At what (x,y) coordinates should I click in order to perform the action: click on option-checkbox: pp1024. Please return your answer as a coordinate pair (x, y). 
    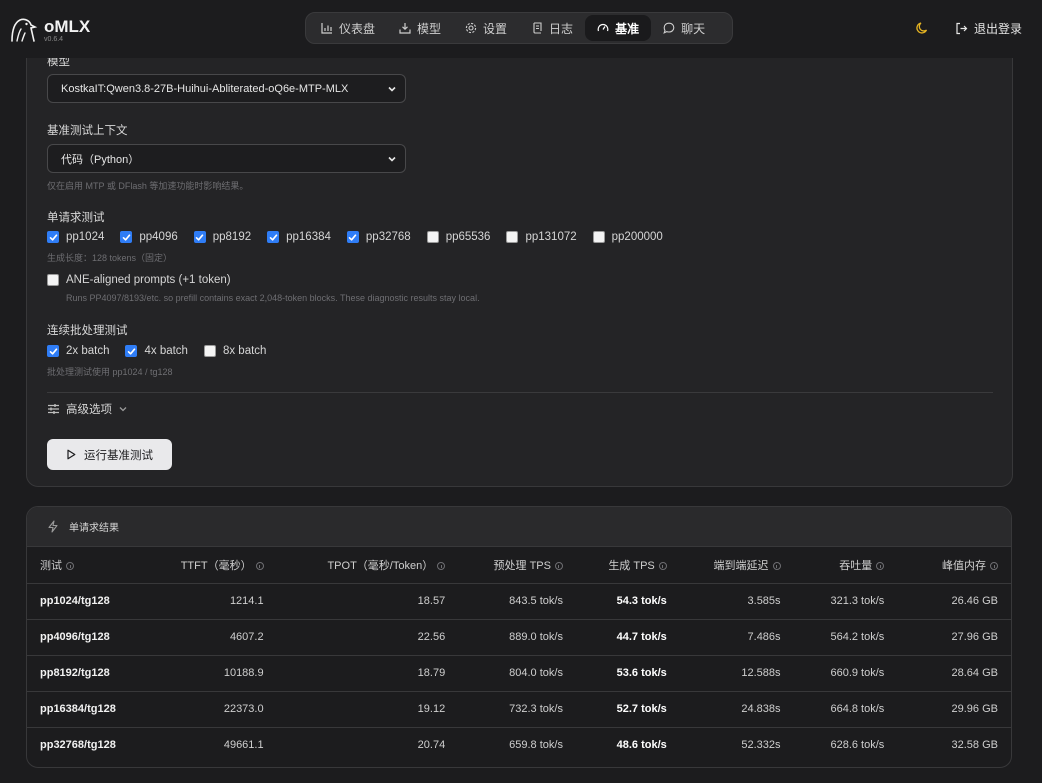
    Looking at the image, I should click on (75, 237).